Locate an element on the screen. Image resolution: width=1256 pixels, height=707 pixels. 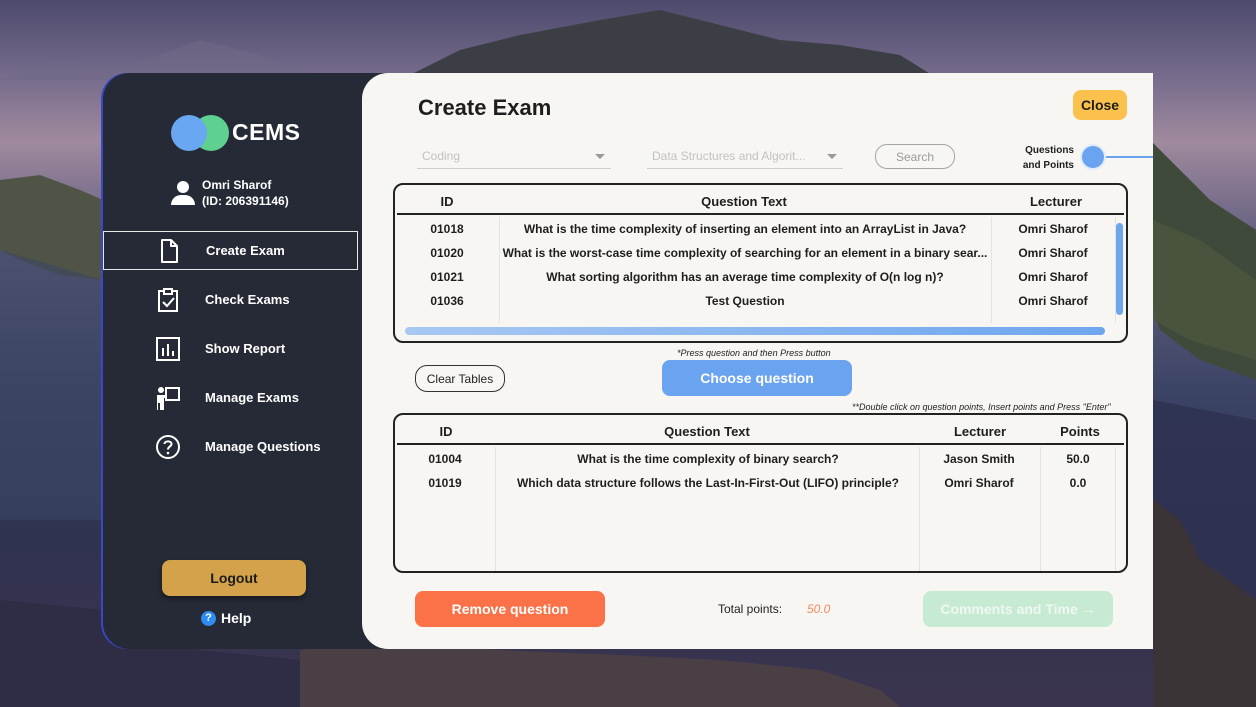
sidebar-item-label: Manage Exams is located at coordinates (252, 397).